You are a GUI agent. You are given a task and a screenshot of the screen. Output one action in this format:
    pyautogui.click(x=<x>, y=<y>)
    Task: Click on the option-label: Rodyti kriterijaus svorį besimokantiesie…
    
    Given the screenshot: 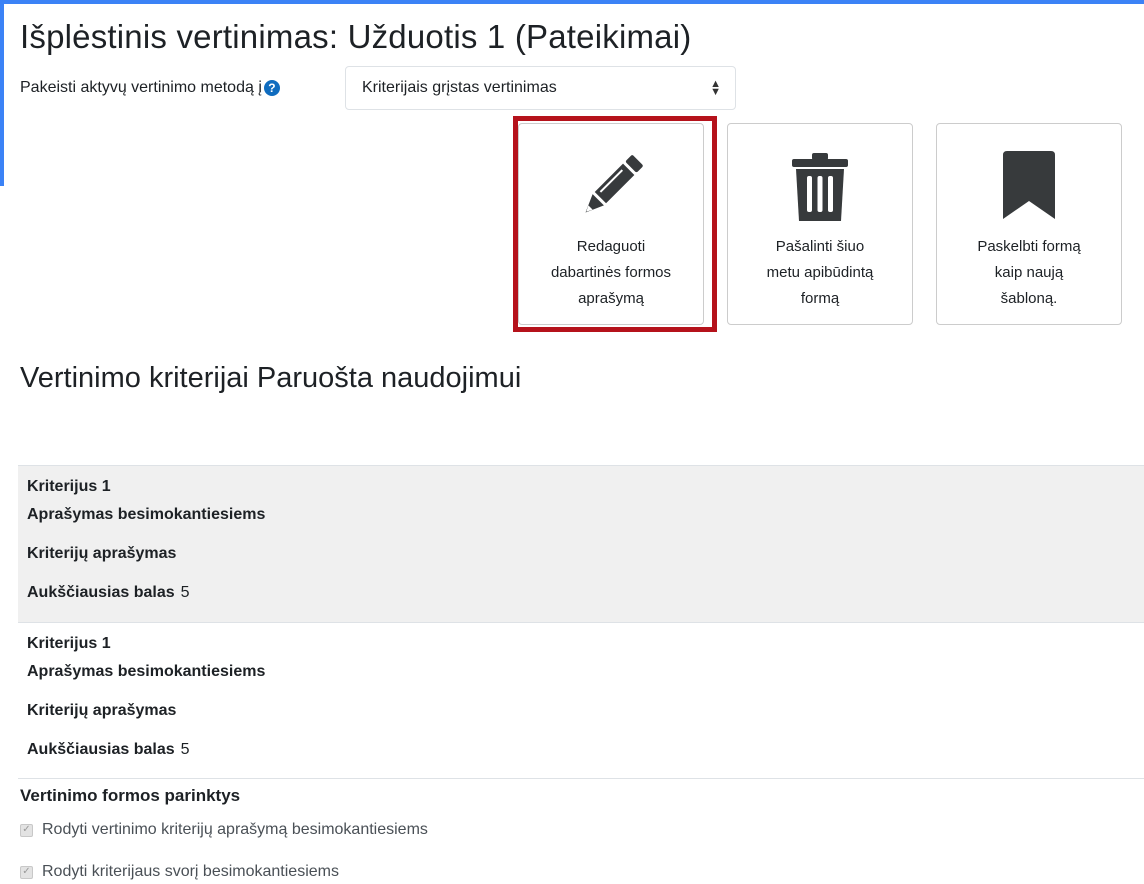 What is the action you would take?
    pyautogui.click(x=190, y=871)
    